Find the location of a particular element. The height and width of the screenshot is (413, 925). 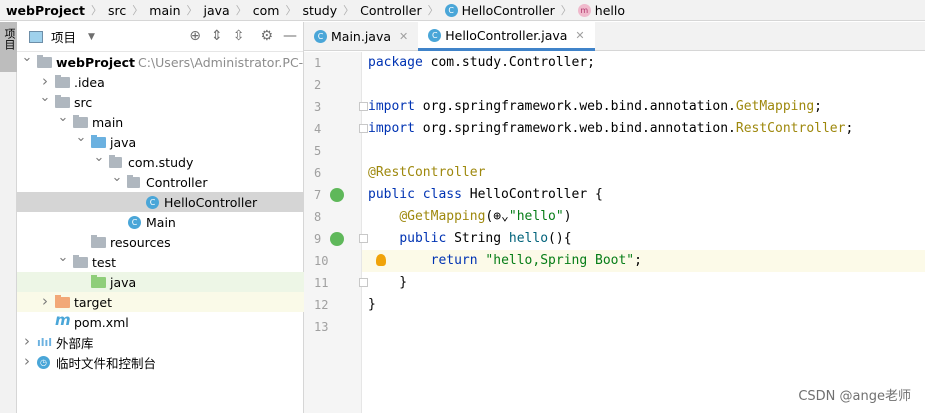

breadcrumb-item: study is located at coordinates (319, 10).